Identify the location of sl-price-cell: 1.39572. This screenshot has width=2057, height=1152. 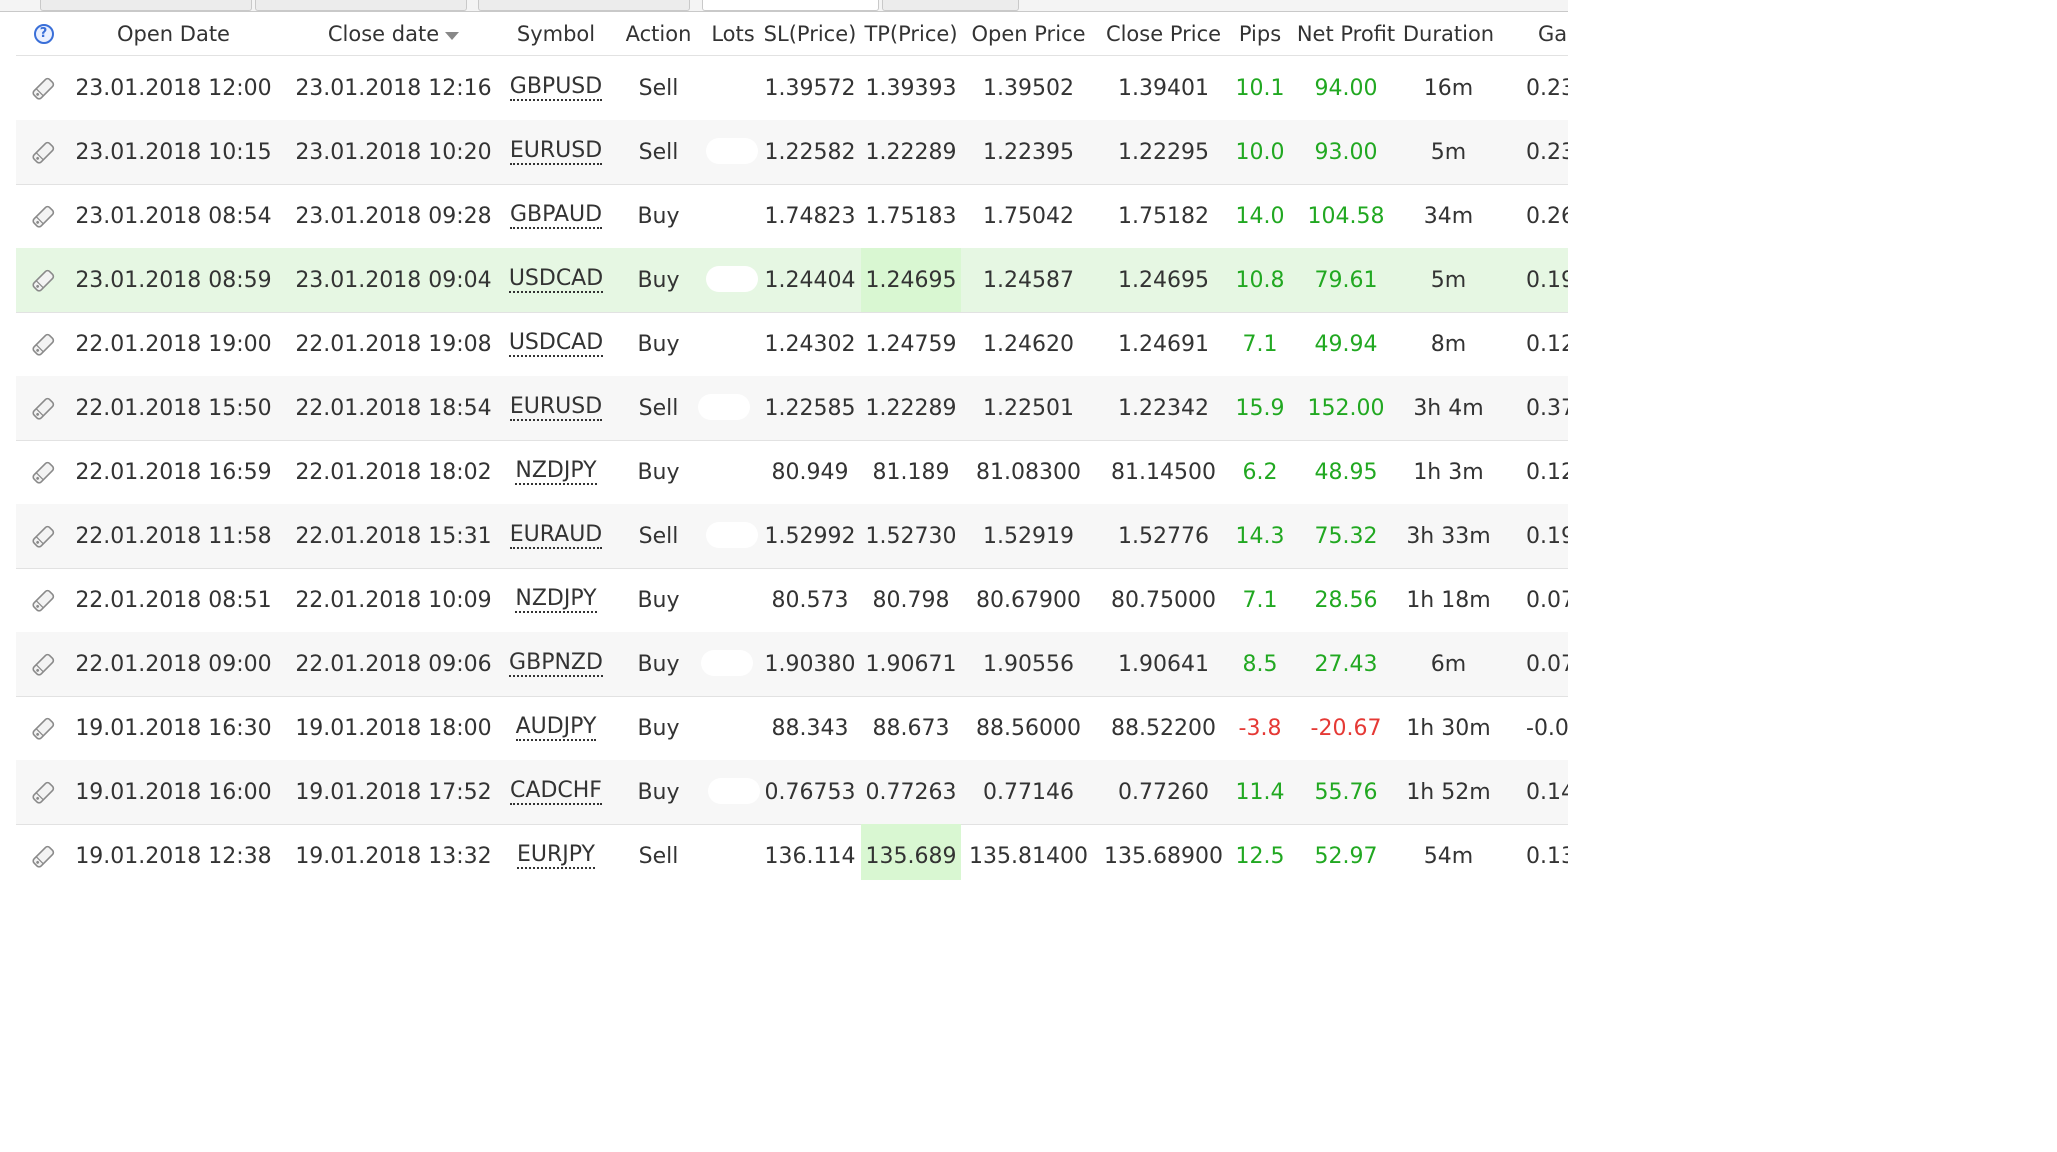
(810, 88).